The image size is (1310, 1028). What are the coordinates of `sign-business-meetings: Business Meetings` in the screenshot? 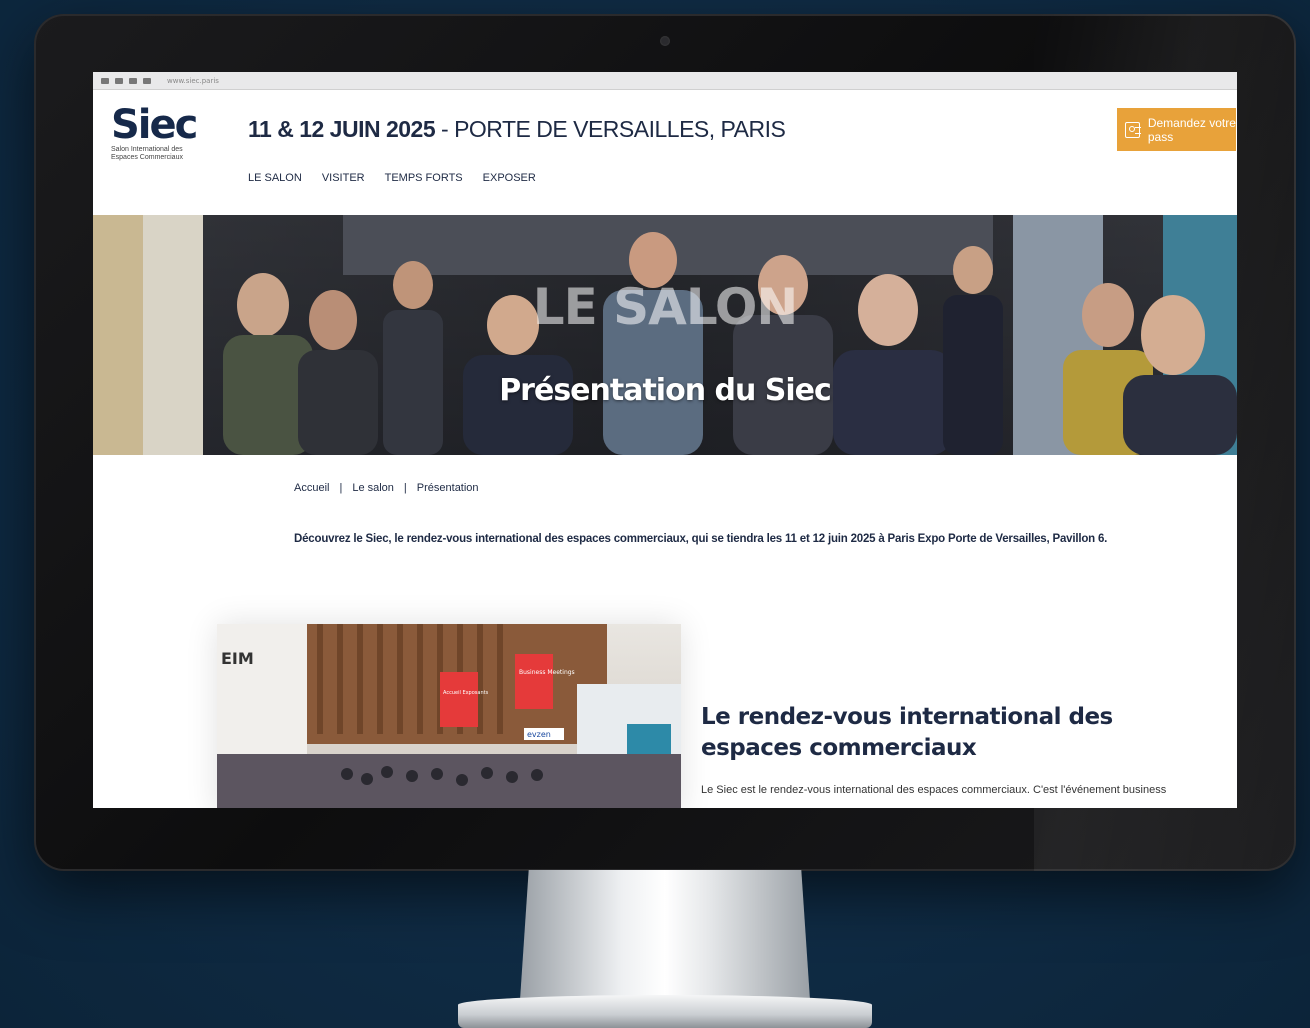 It's located at (547, 672).